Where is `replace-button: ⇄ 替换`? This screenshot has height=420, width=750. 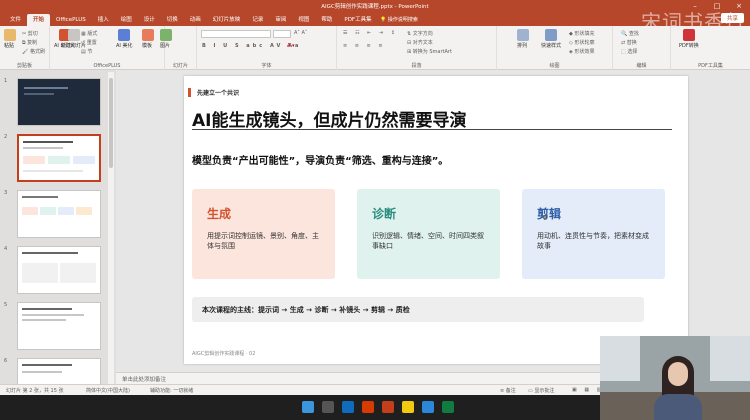 replace-button: ⇄ 替换 is located at coordinates (629, 42).